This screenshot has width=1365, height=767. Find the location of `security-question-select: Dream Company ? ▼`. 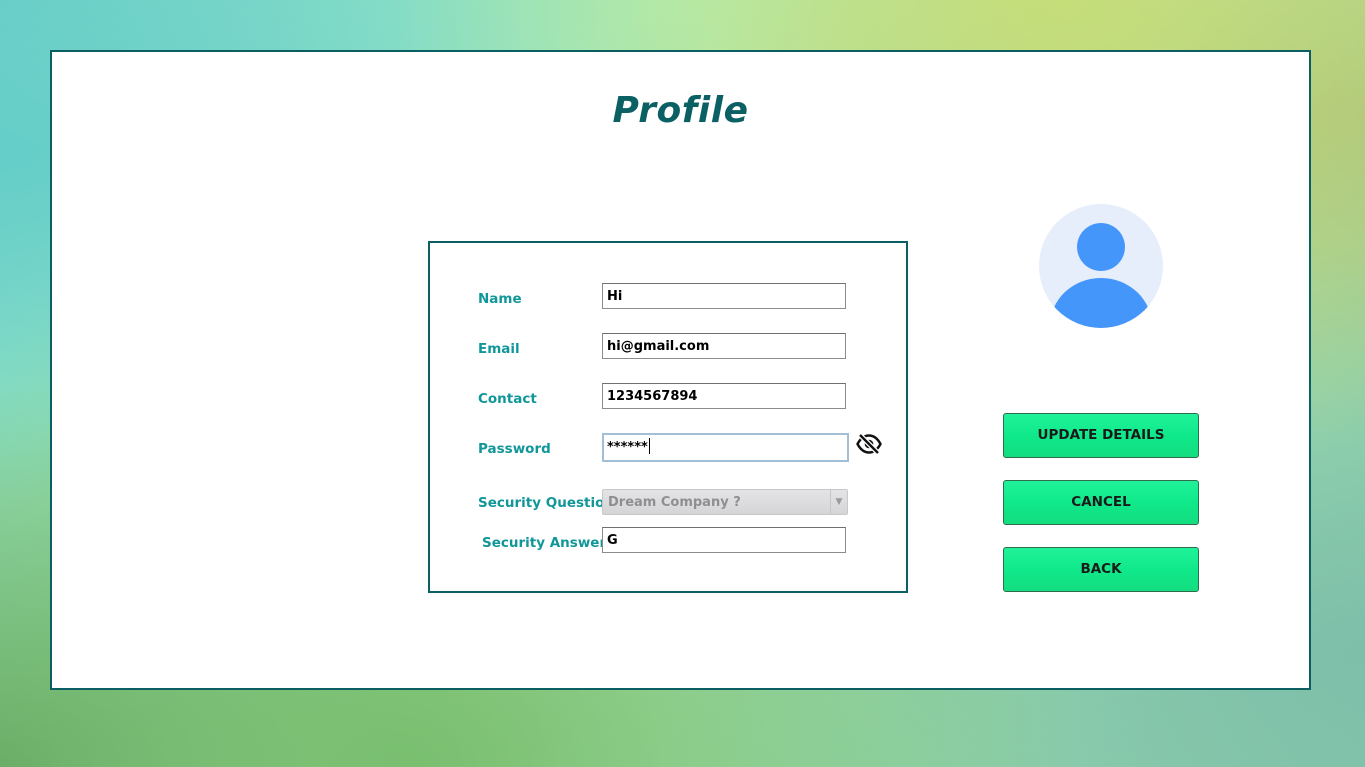

security-question-select: Dream Company ? ▼ is located at coordinates (725, 502).